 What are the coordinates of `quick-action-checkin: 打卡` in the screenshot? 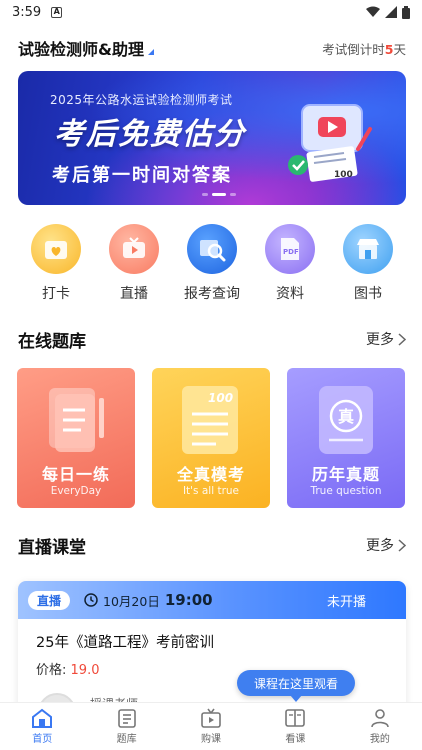 It's located at (56, 264).